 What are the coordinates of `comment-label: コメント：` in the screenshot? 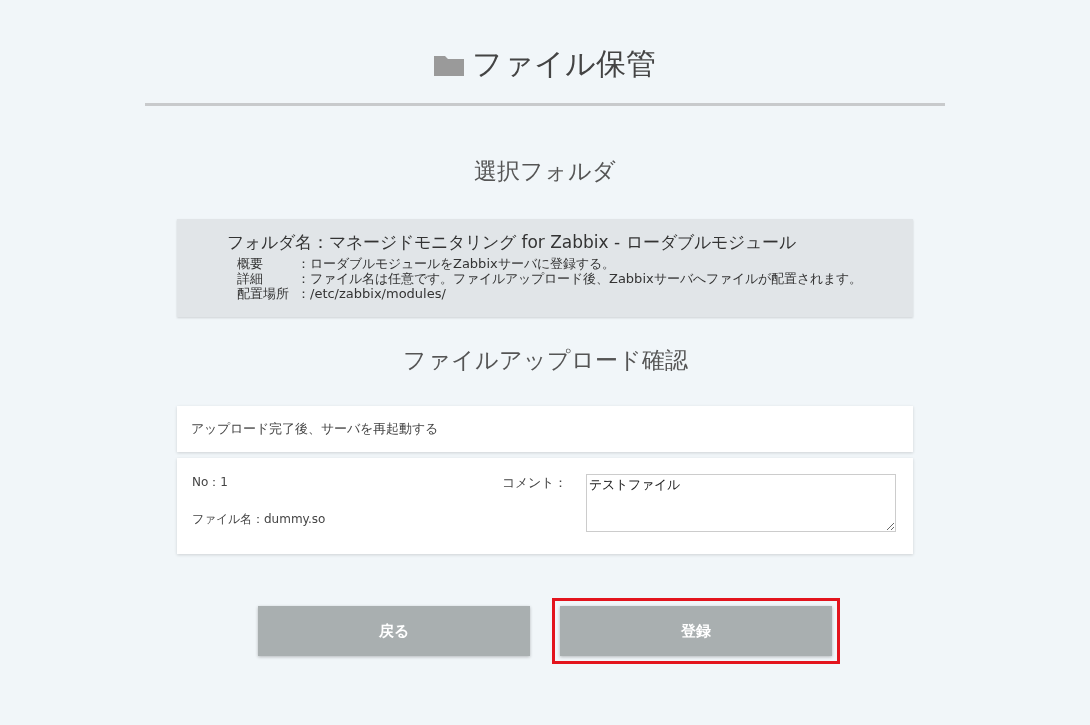 It's located at (535, 483).